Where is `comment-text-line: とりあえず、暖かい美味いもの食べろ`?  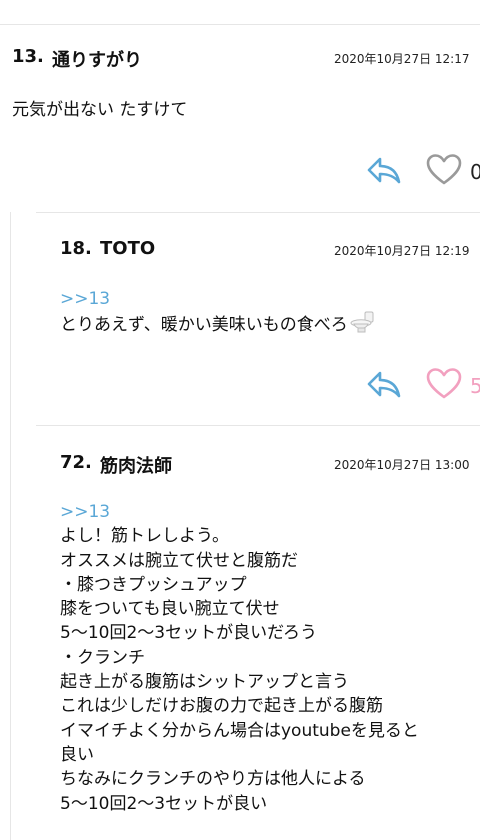
comment-text-line: とりあえず、暖かい美味いもの食べろ is located at coordinates (218, 324).